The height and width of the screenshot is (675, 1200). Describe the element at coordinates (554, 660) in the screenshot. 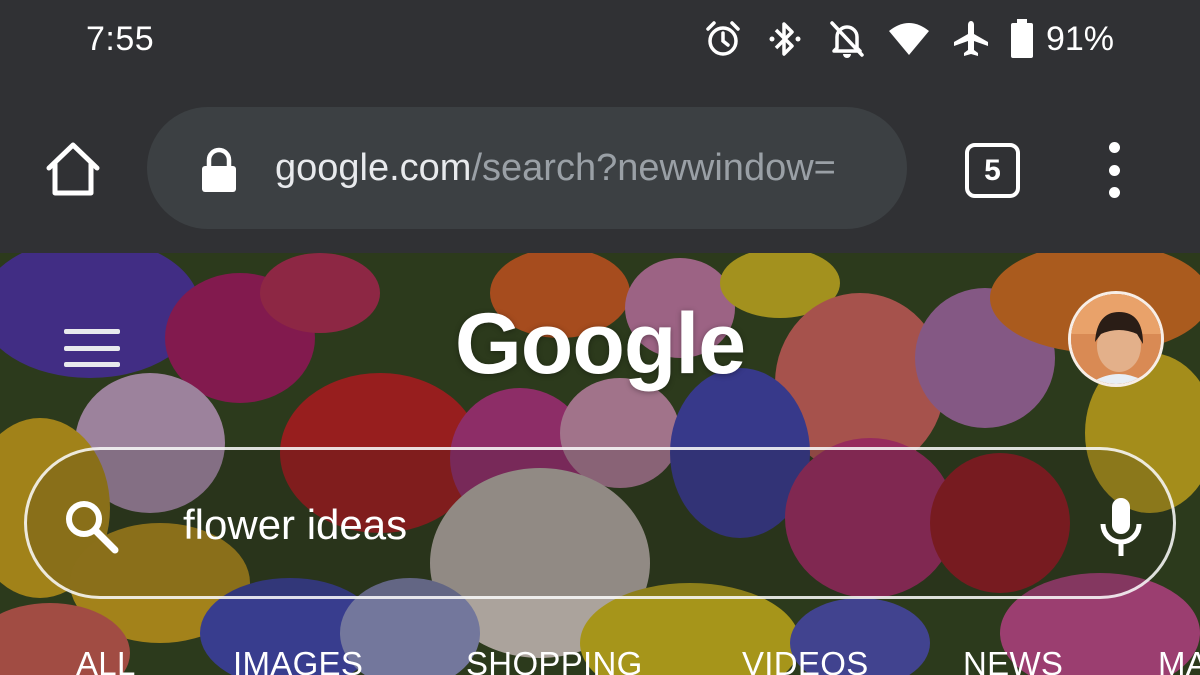

I see `tab-shopping: SHOPPING` at that location.